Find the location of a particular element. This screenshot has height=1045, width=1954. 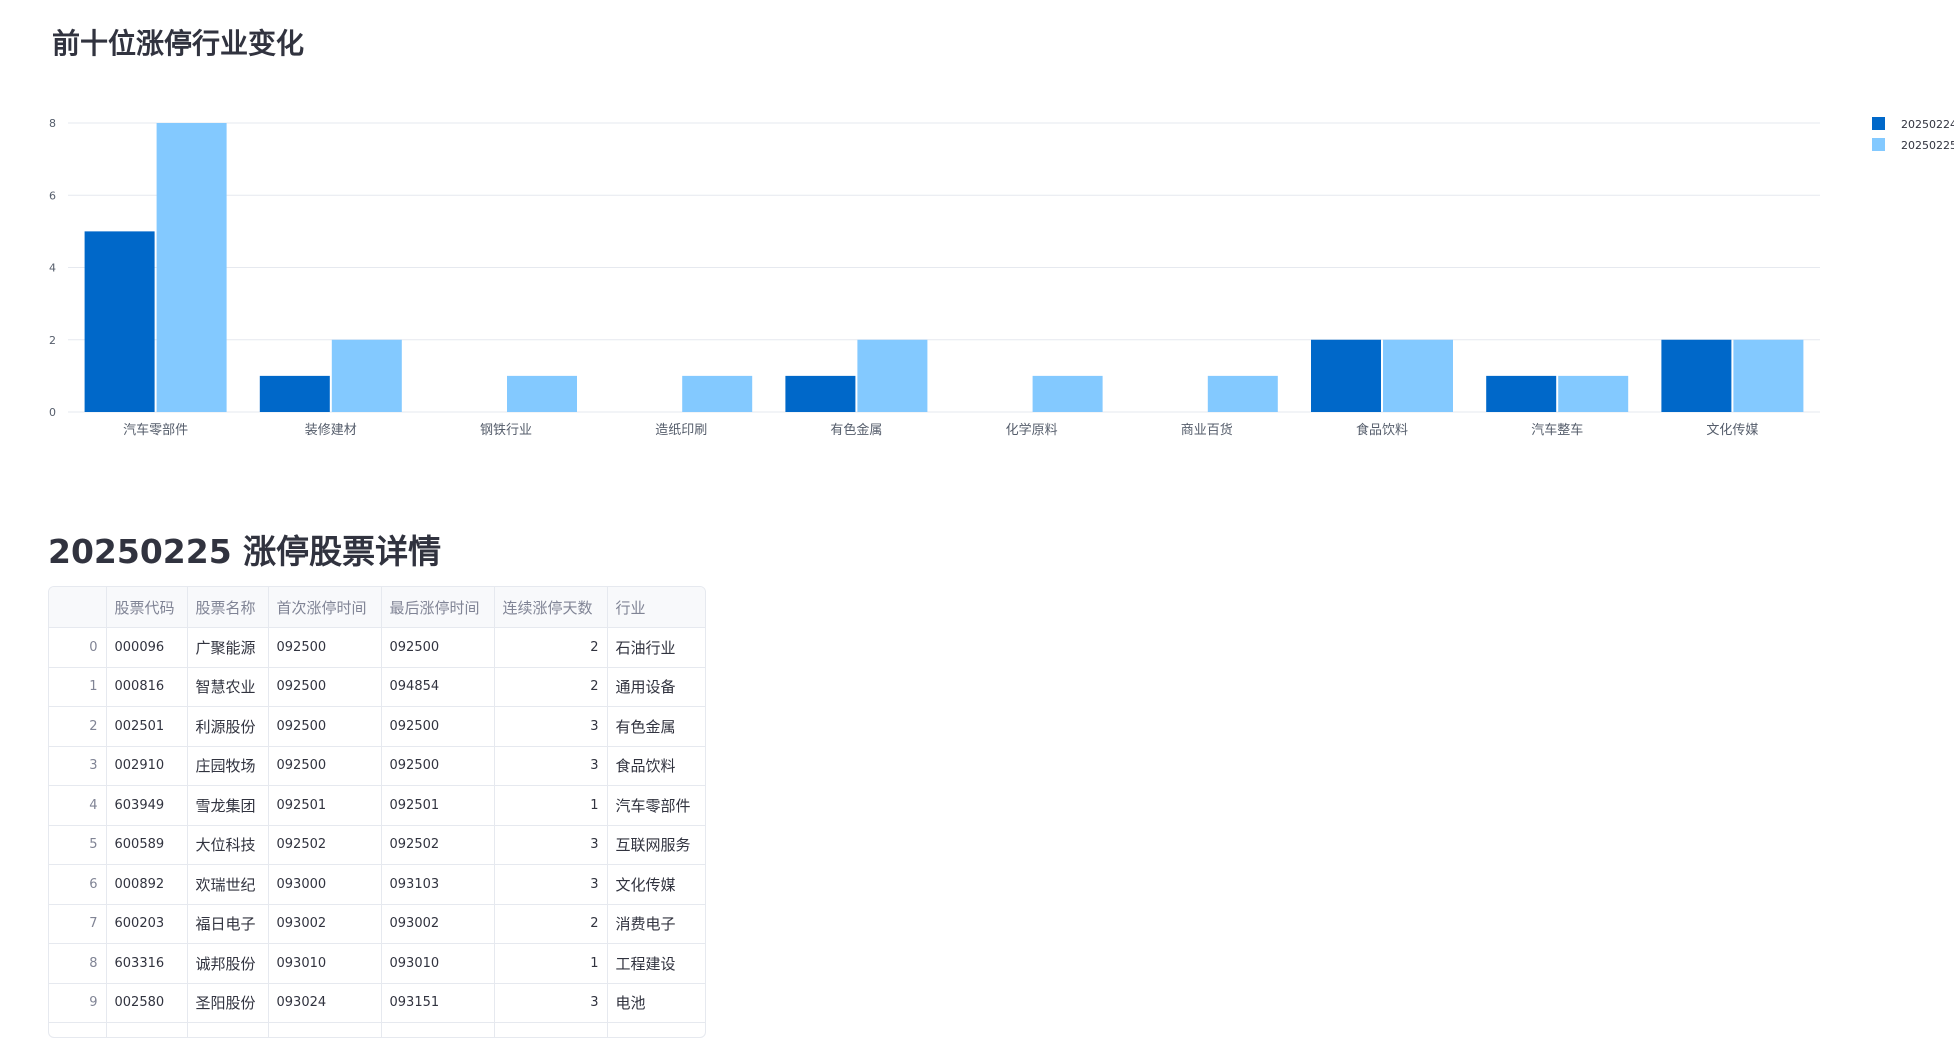

legend-label: 20250224 is located at coordinates (1927, 124).